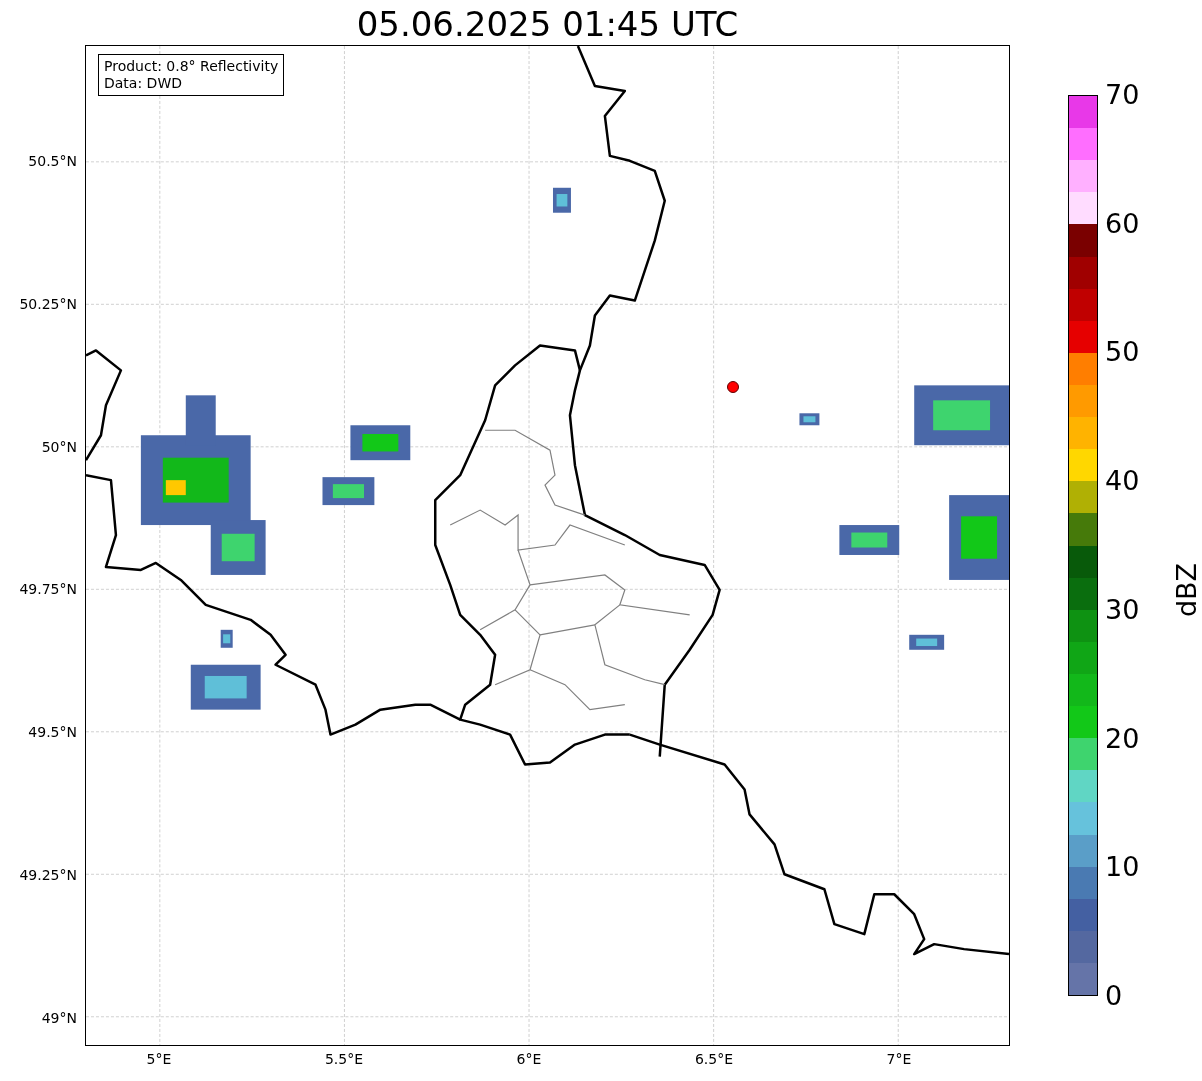  What do you see at coordinates (1122, 609) in the screenshot?
I see `colorbar-tick-label: 30` at bounding box center [1122, 609].